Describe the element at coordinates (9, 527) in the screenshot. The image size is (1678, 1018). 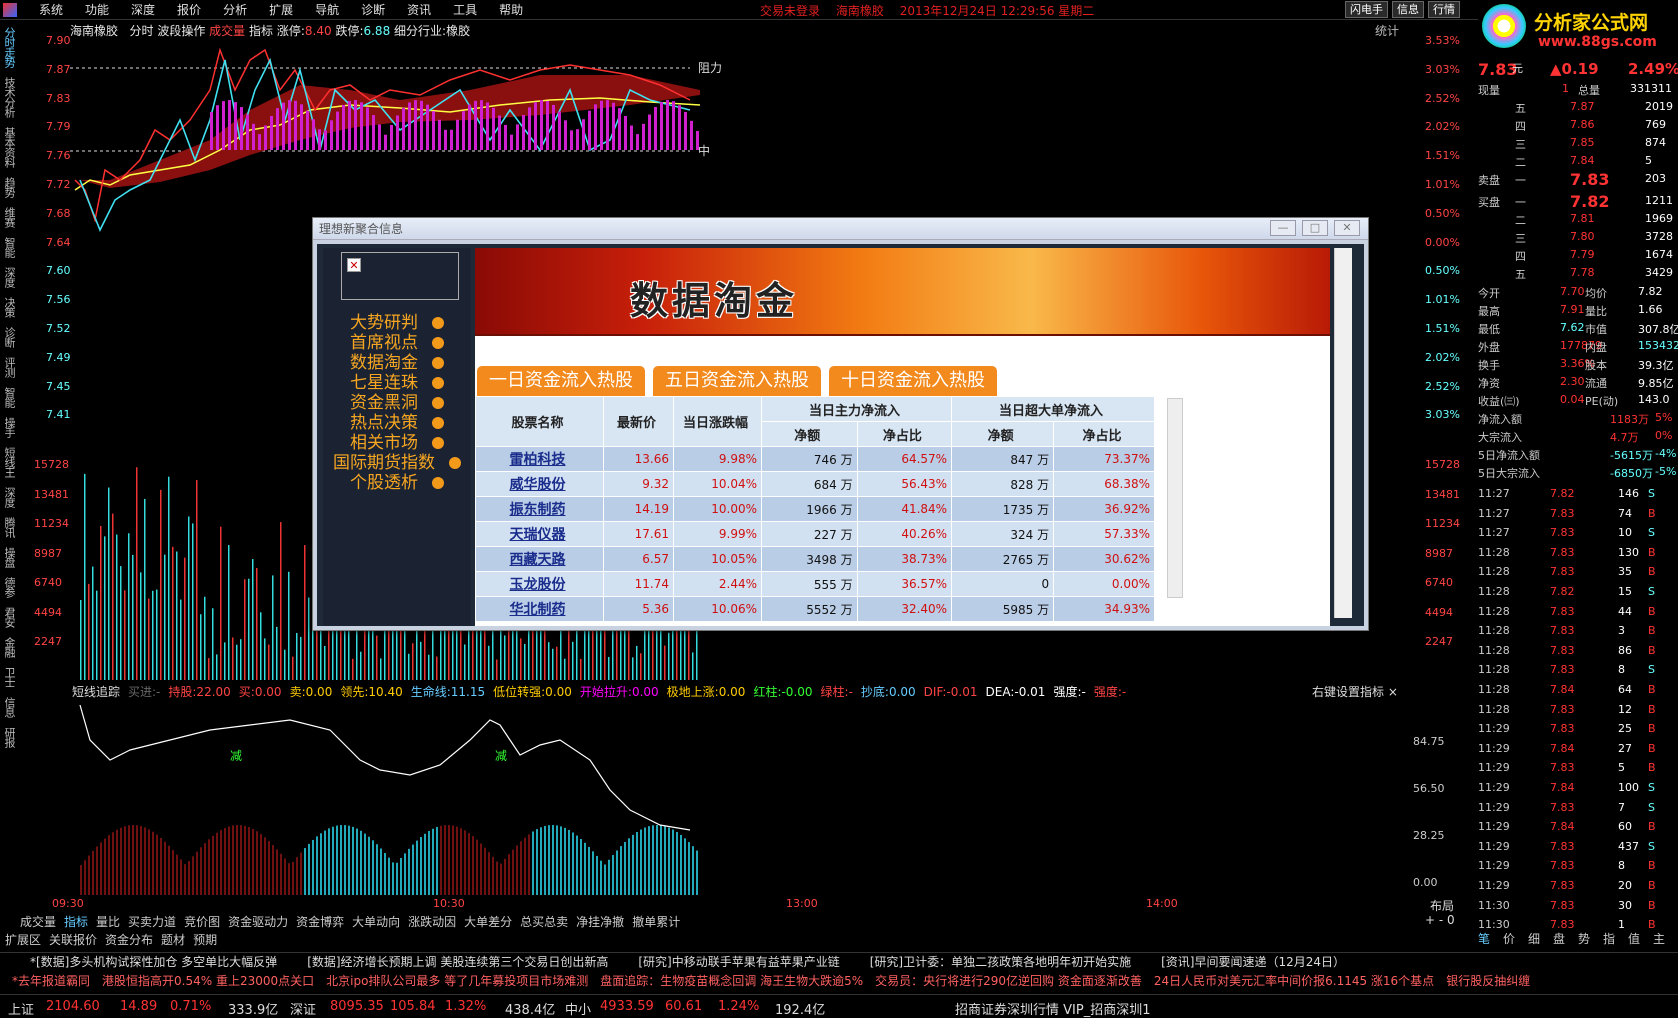
I see `left-tab: 腾讯` at that location.